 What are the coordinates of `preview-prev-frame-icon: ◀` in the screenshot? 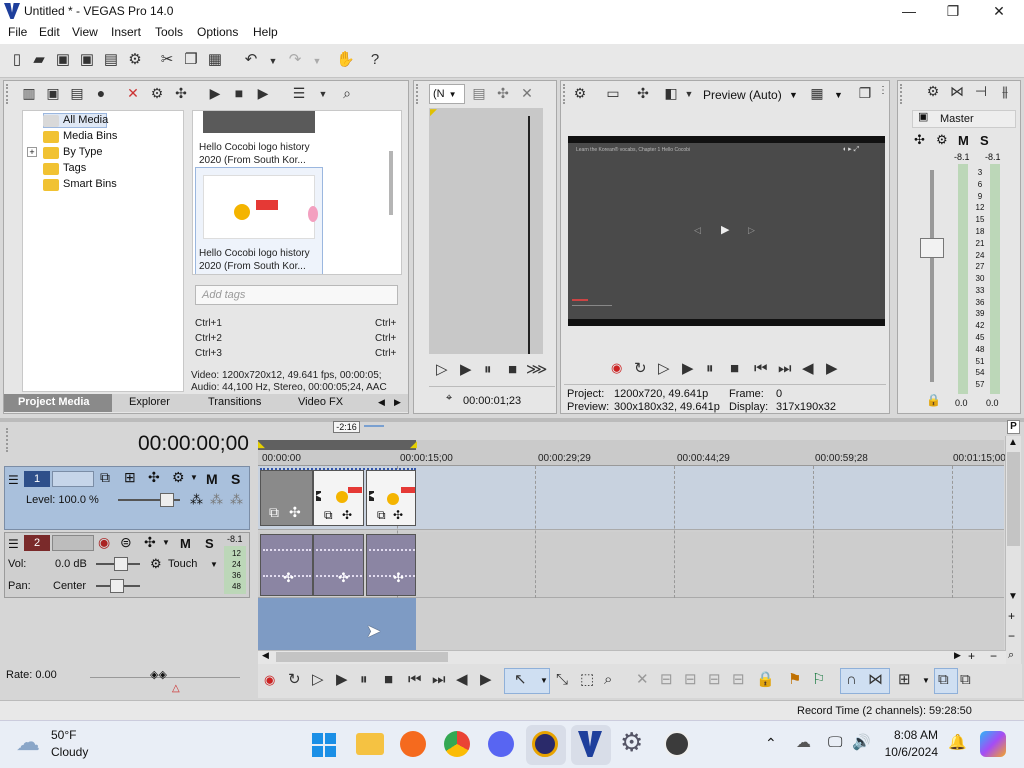 It's located at (808, 368).